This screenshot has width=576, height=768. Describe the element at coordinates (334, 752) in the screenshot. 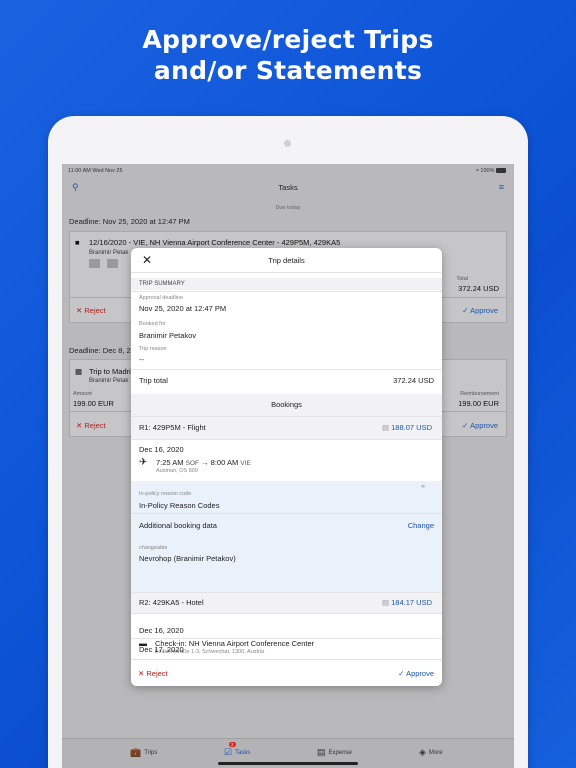

I see `tab-expense: ▤ Expense` at that location.